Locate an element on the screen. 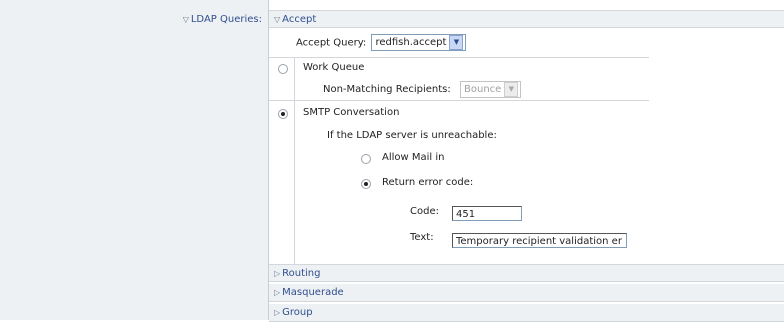 The height and width of the screenshot is (322, 784). allow-mail-label: Allow Mail in is located at coordinates (413, 157).